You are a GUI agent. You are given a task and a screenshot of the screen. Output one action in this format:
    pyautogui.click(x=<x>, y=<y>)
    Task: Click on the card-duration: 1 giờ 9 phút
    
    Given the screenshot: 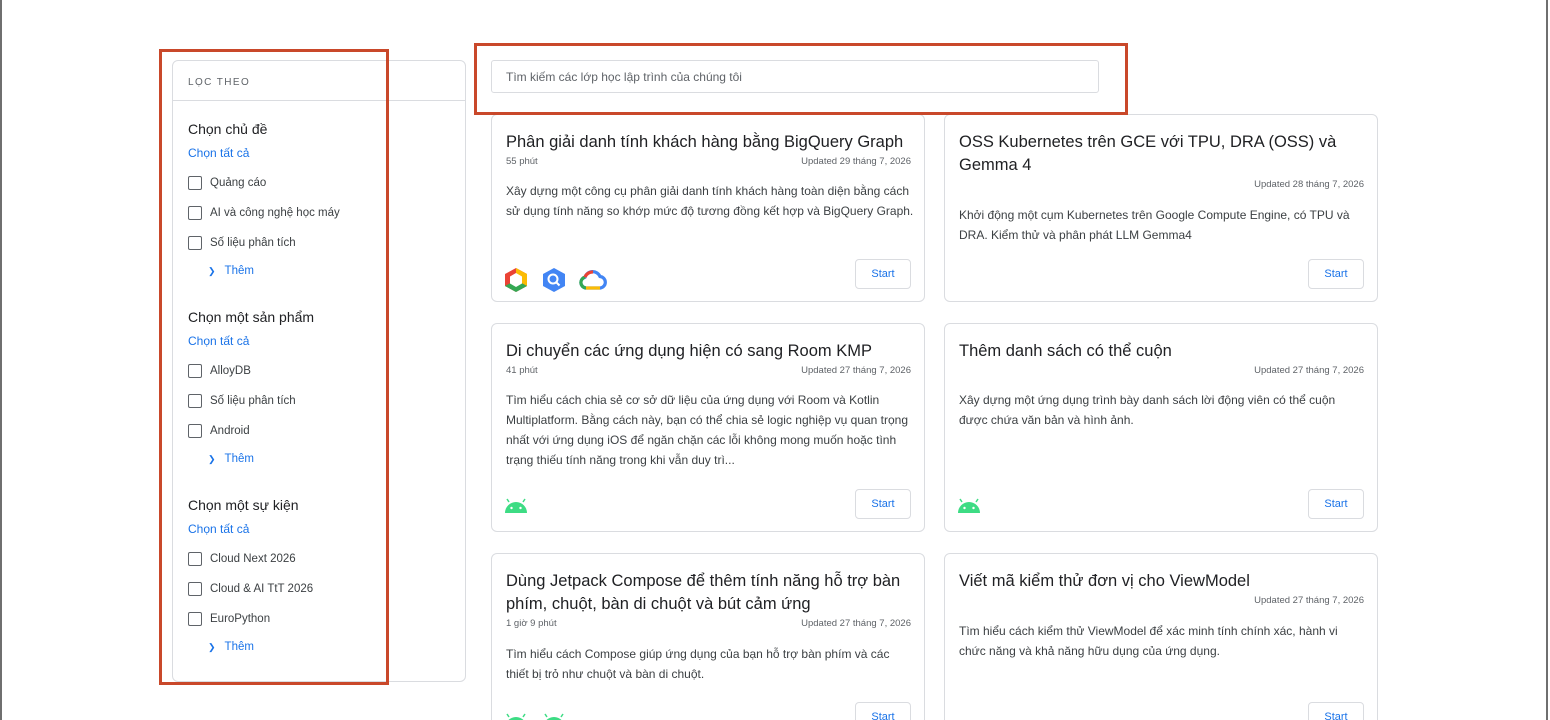 What is the action you would take?
    pyautogui.click(x=531, y=623)
    